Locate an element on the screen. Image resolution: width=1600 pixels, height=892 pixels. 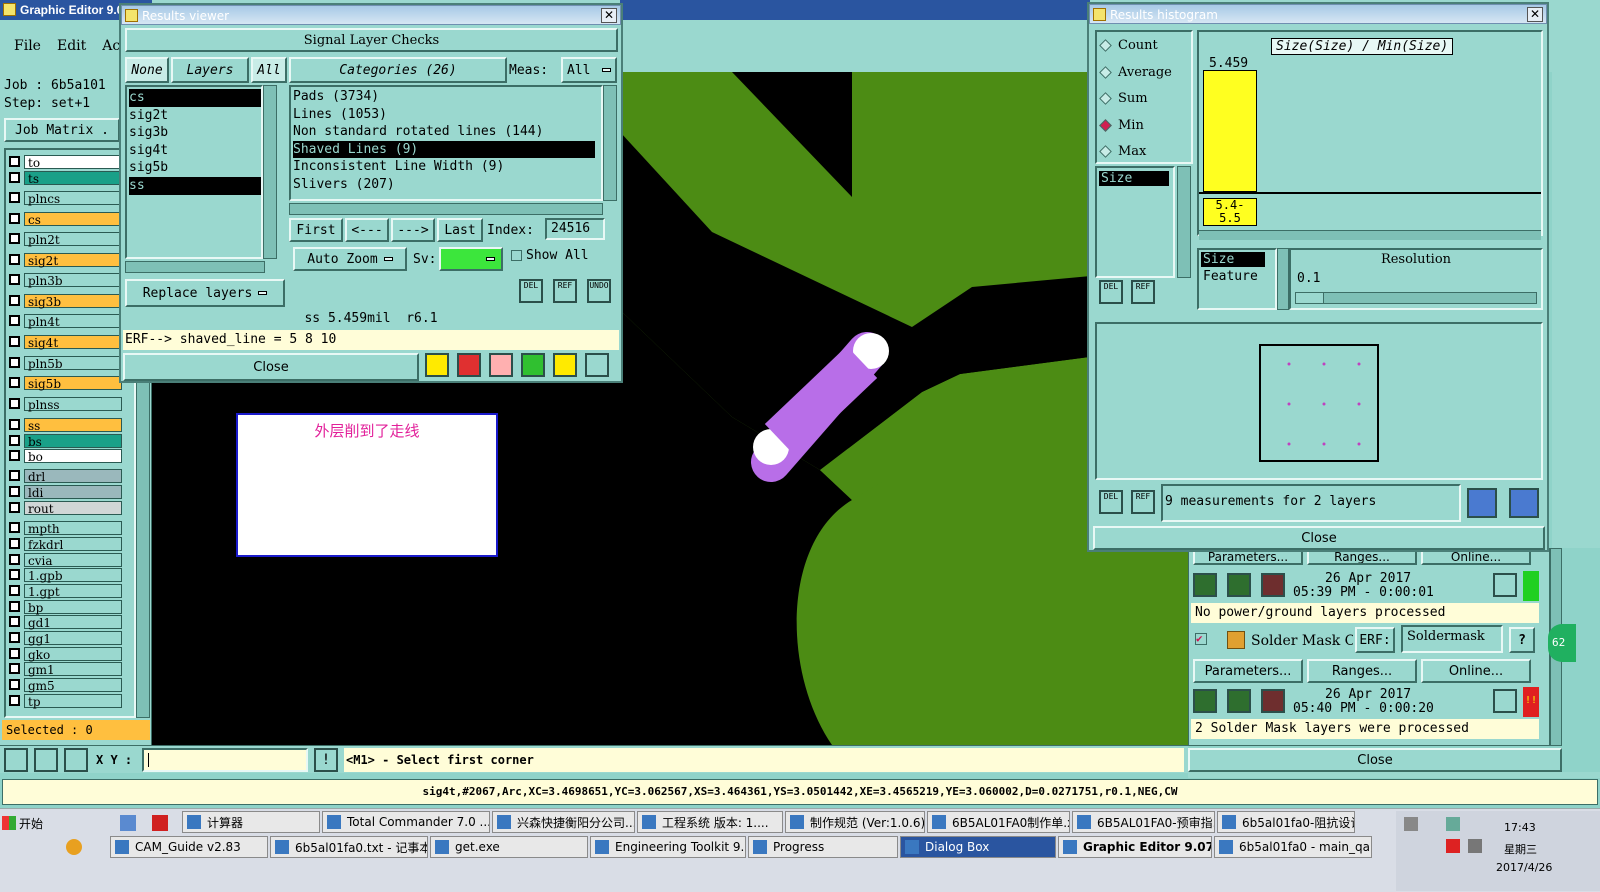
erf-field: Soldermask is located at coordinates (1452, 639).